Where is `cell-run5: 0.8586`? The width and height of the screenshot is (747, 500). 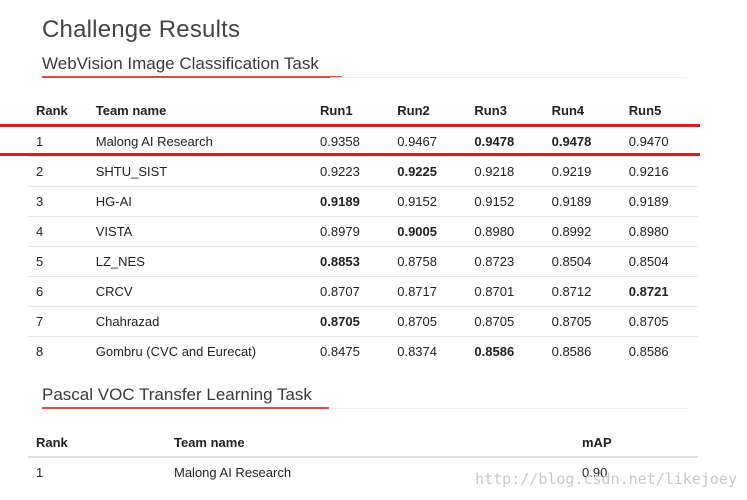
cell-run5: 0.8586 is located at coordinates (648, 351).